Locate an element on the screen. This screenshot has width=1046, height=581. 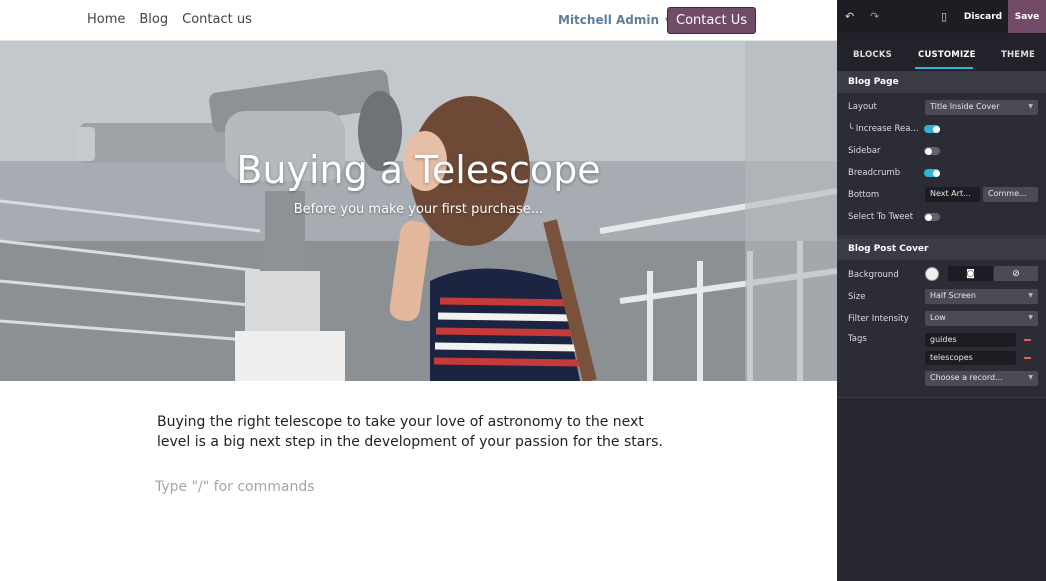
size-value: Half Screen is located at coordinates (953, 295).